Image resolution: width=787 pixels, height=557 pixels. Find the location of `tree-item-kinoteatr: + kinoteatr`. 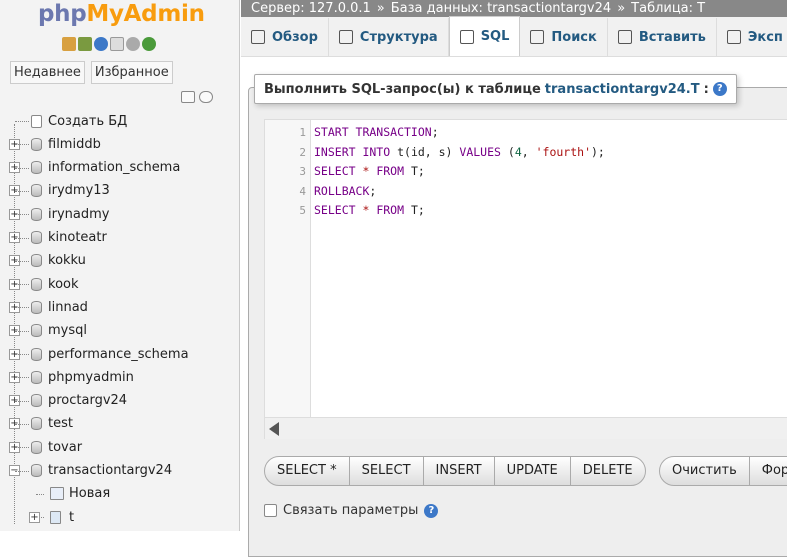

tree-item-kinoteatr: + kinoteatr is located at coordinates (120, 238).